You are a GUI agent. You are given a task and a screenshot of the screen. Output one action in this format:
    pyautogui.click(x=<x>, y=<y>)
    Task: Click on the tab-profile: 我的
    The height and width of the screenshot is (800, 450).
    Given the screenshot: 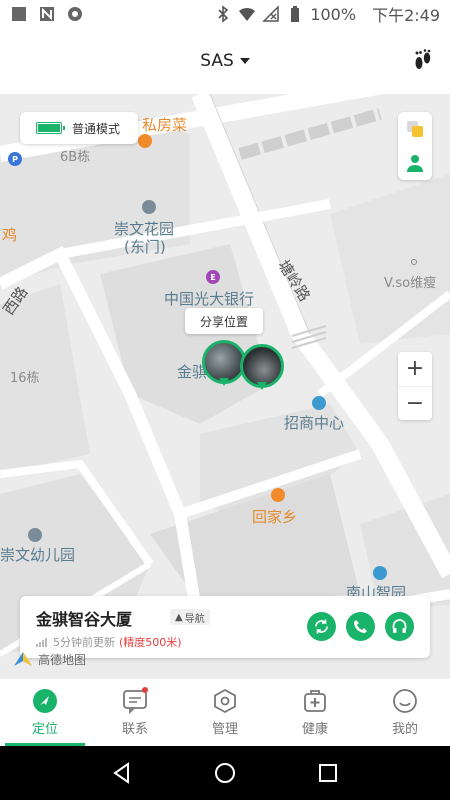 What is the action you would take?
    pyautogui.click(x=405, y=712)
    